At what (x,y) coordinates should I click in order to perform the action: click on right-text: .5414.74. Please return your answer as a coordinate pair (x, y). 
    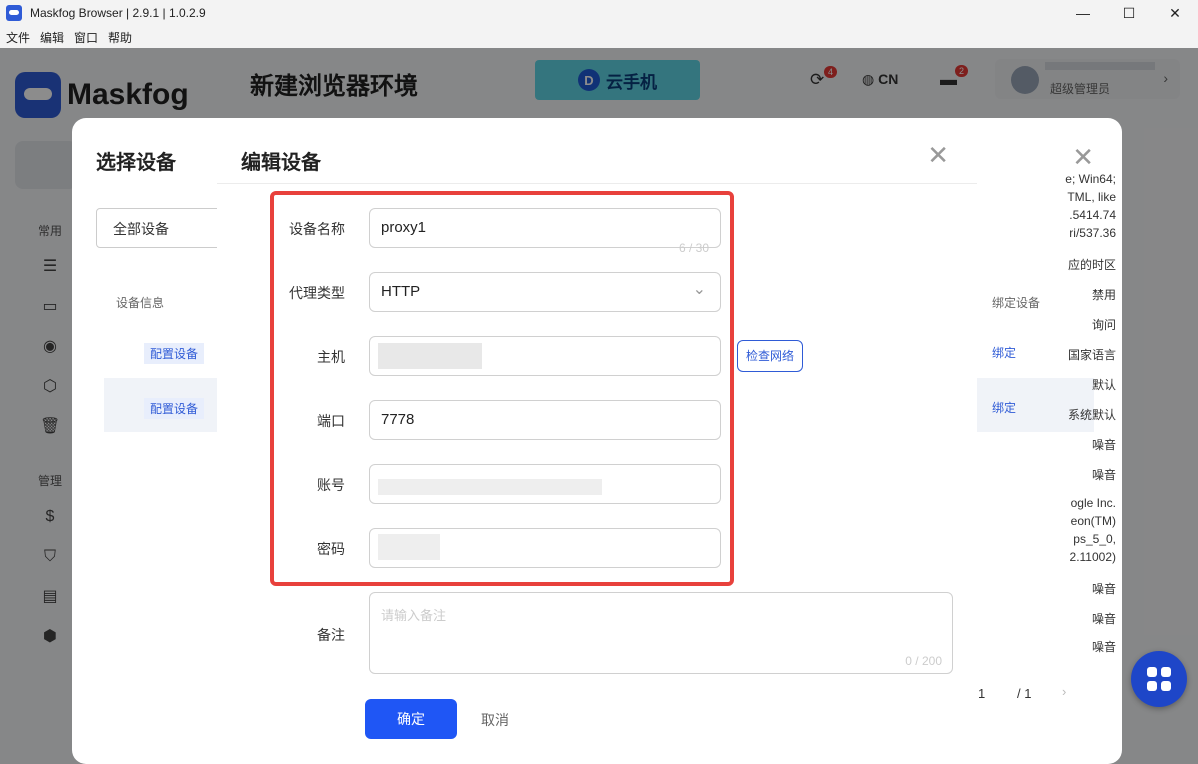
    Looking at the image, I should click on (1092, 215).